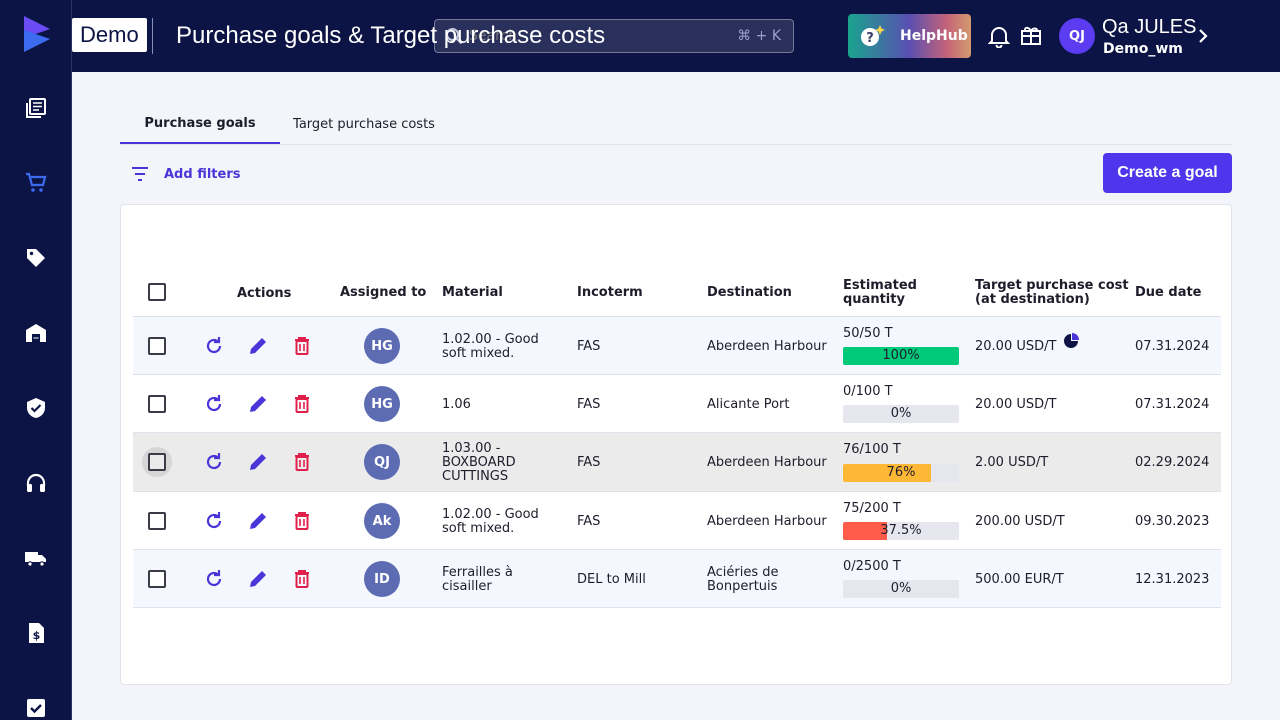  Describe the element at coordinates (364, 124) in the screenshot. I see `tab-target-purchase-costs: Target purchase costs` at that location.